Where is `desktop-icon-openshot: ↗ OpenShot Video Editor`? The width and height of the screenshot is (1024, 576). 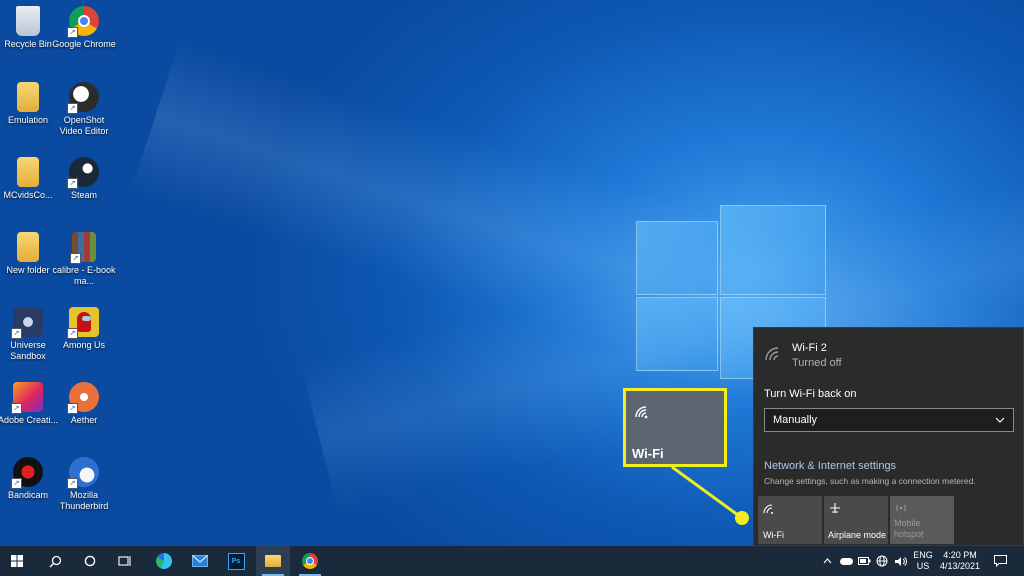
desktop-icon-openshot: ↗ OpenShot Video Editor is located at coordinates (84, 109).